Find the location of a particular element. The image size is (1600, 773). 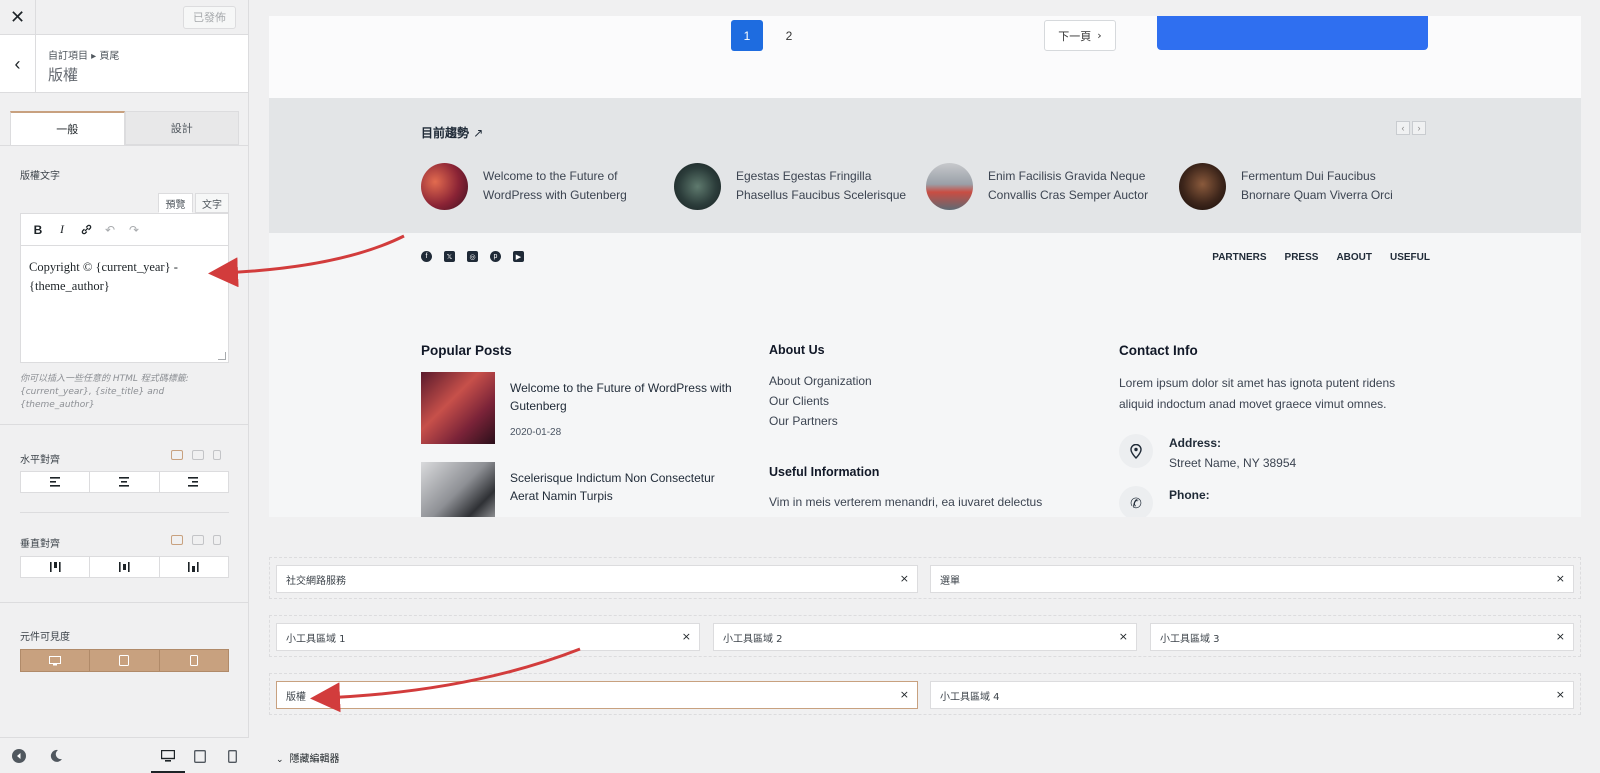

align-middle-icon is located at coordinates (125, 567).